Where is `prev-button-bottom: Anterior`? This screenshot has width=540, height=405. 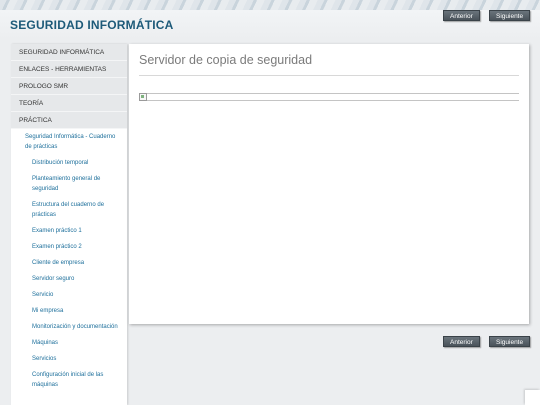
prev-button-bottom: Anterior is located at coordinates (461, 341).